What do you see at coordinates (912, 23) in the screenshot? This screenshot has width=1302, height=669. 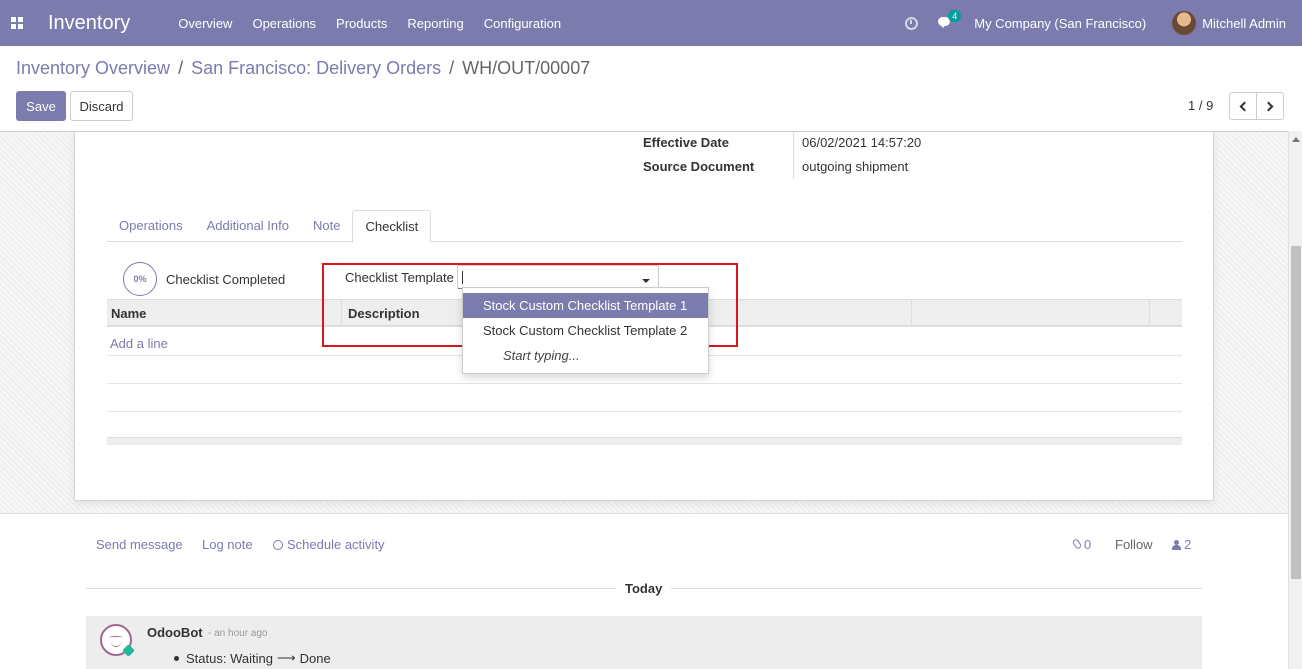 I see `activity-clock-icon` at bounding box center [912, 23].